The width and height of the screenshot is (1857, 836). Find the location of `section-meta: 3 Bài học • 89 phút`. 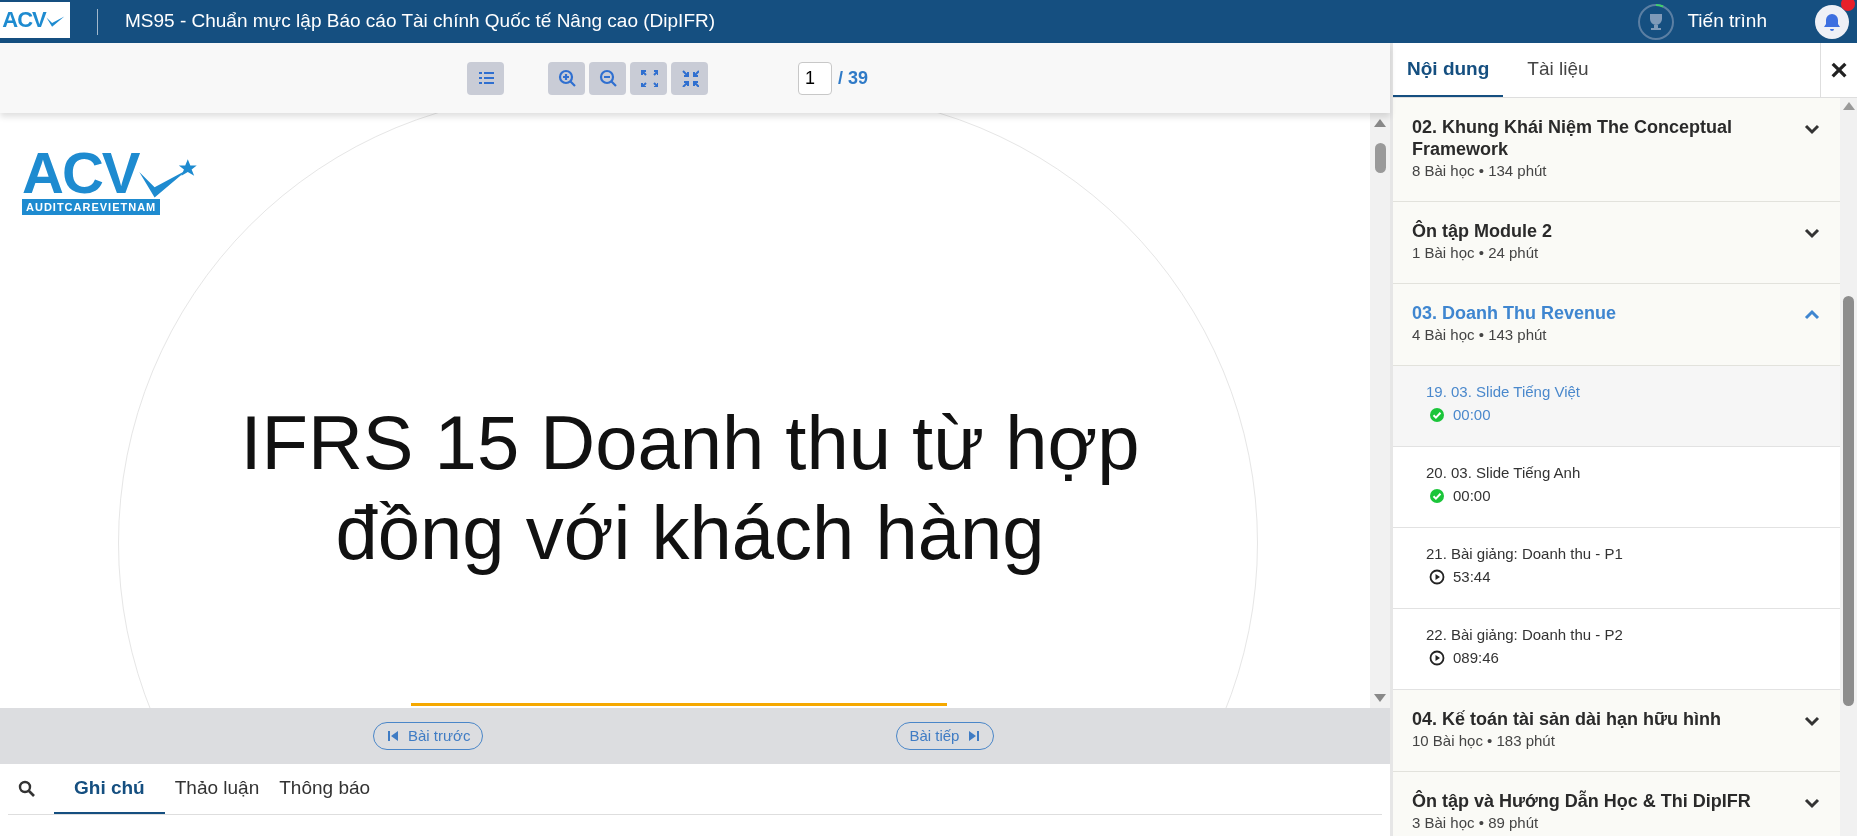

section-meta: 3 Bài học • 89 phút is located at coordinates (1476, 823).